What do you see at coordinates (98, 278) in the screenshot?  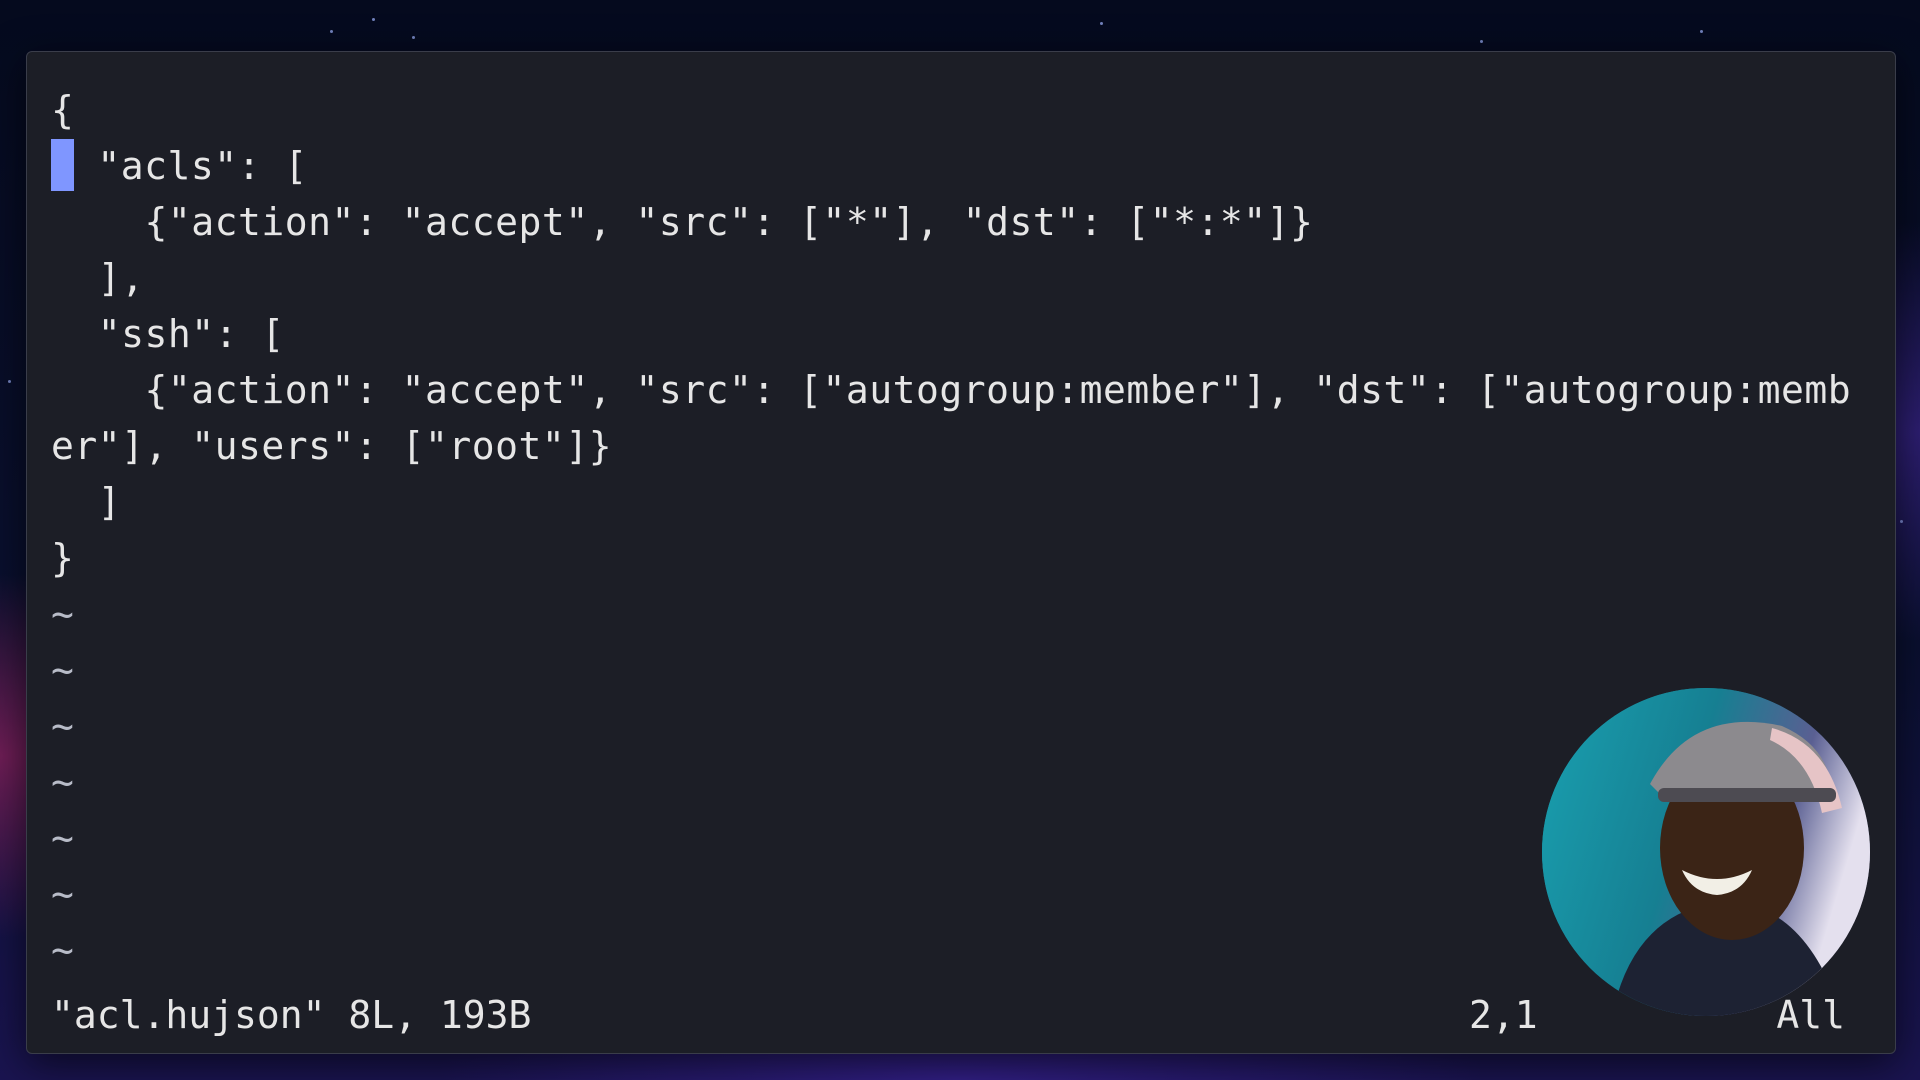 I see `code-line-4: ],` at bounding box center [98, 278].